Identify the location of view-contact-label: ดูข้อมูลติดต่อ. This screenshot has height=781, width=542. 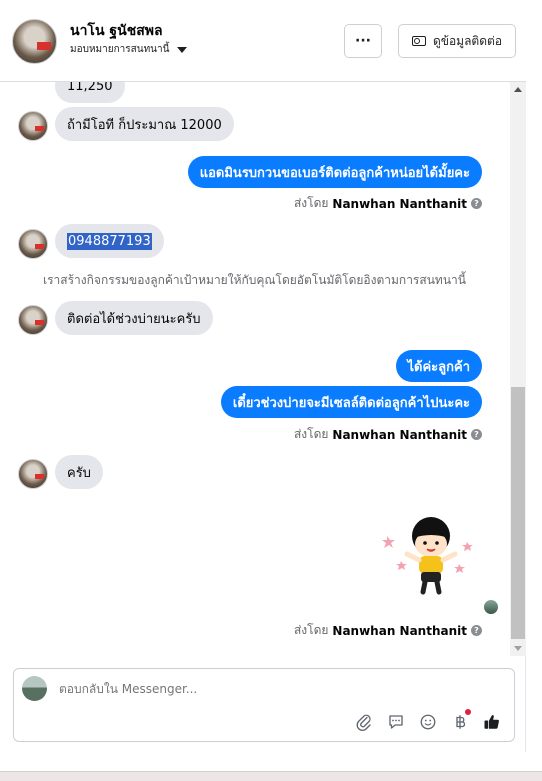
(467, 40).